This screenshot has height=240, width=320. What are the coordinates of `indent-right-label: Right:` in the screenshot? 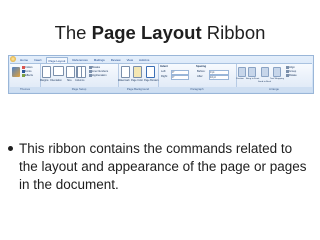 It's located at (164, 76).